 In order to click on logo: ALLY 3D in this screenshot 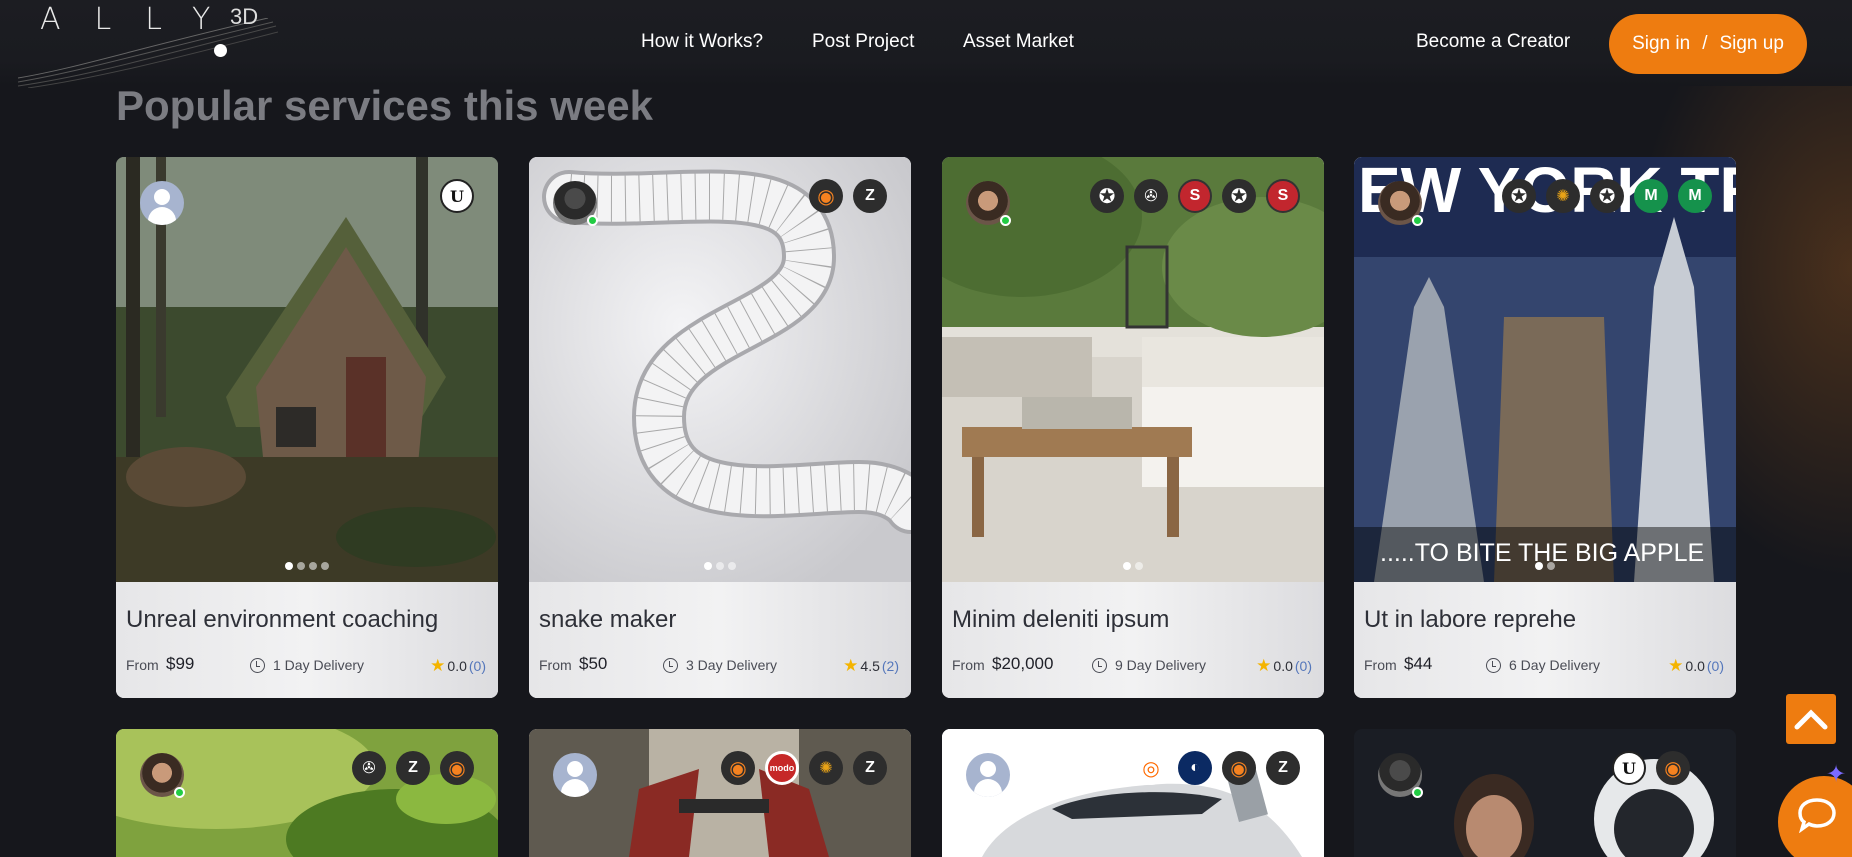, I will do `click(153, 44)`.